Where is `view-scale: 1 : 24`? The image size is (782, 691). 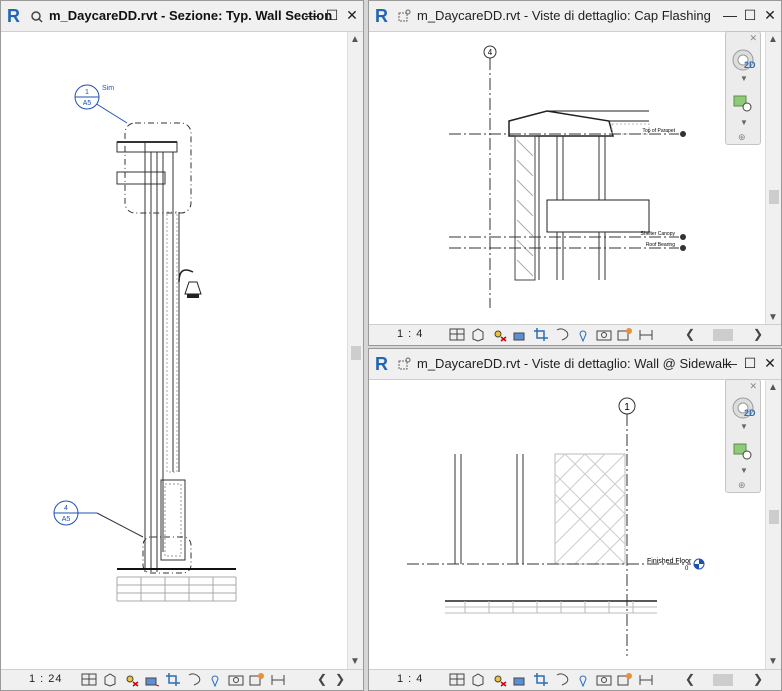 view-scale: 1 : 24 is located at coordinates (46, 679).